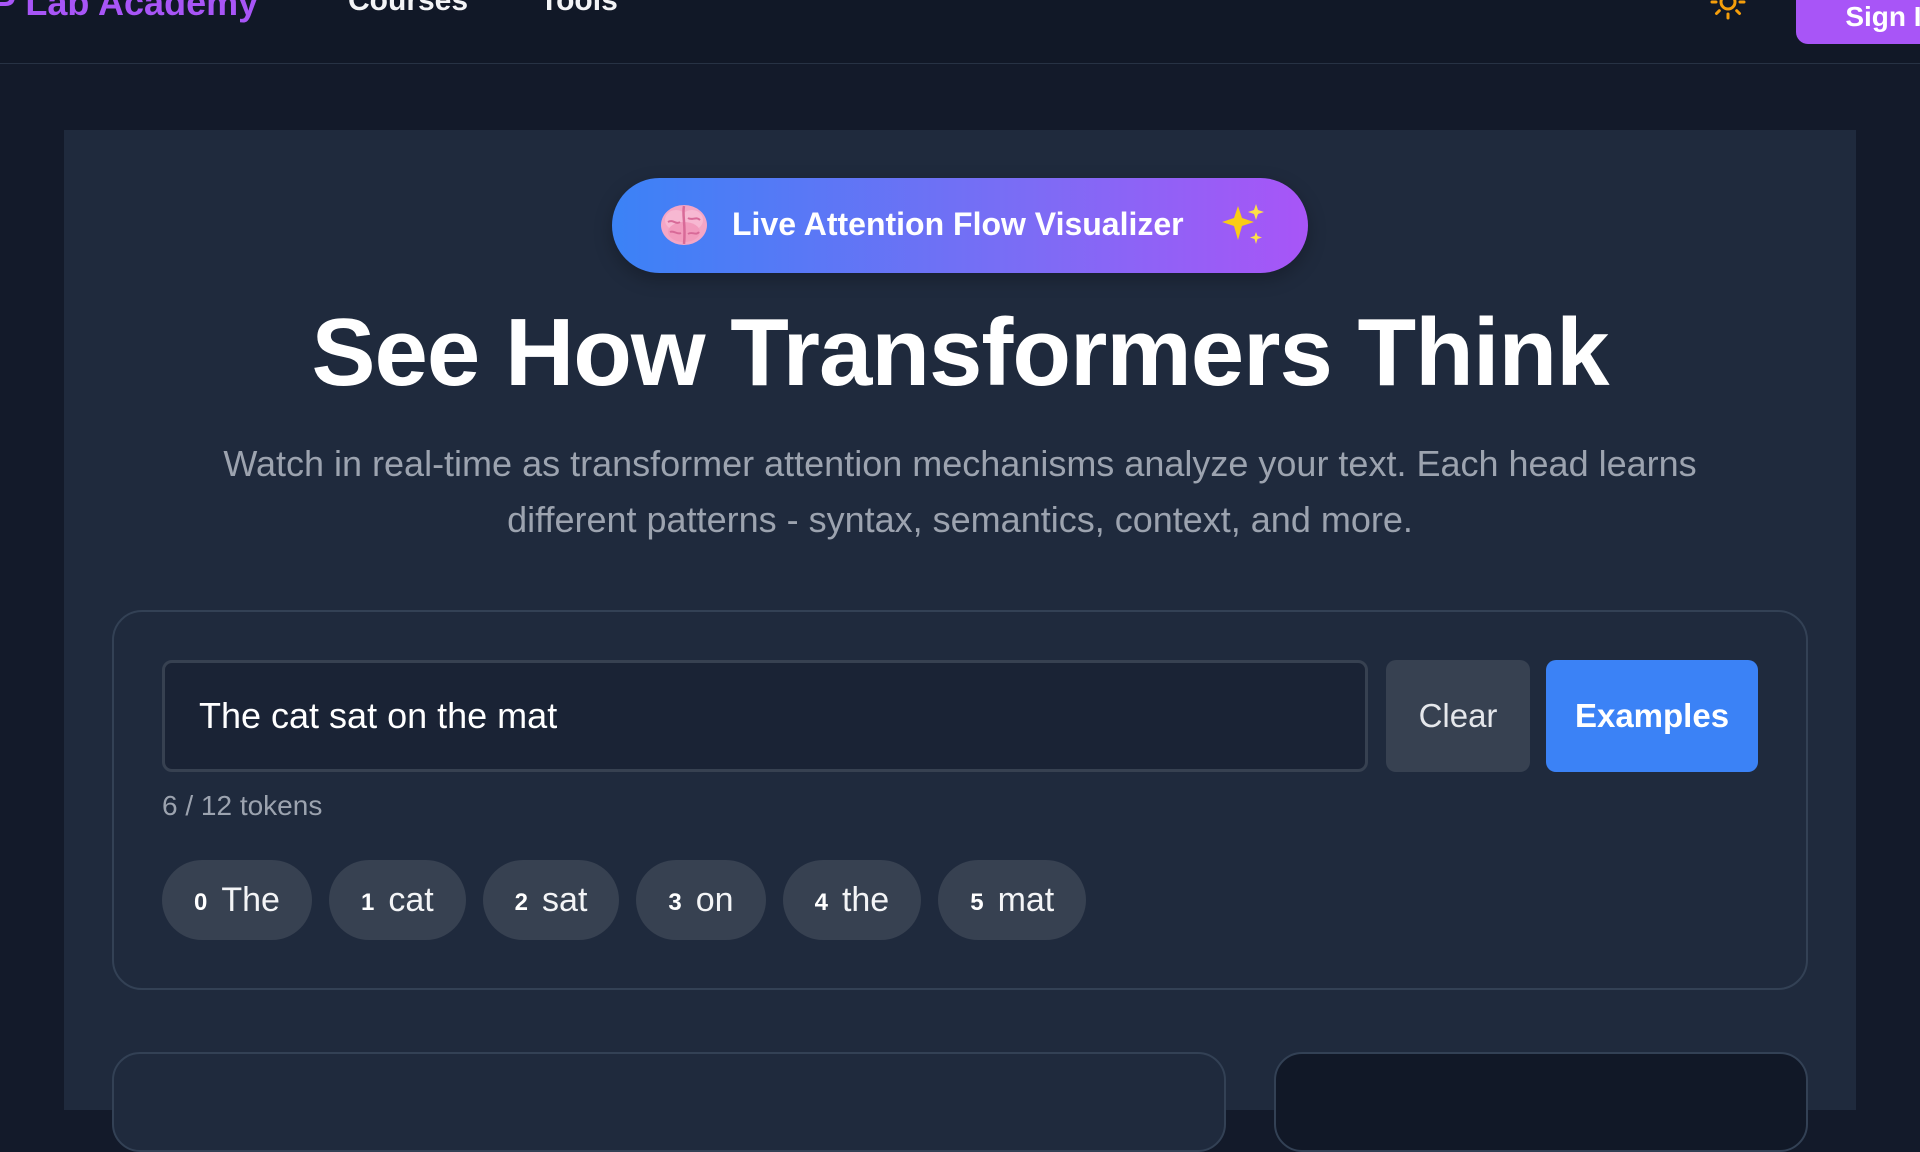 The image size is (1920, 1152). I want to click on token-text: The, so click(250, 899).